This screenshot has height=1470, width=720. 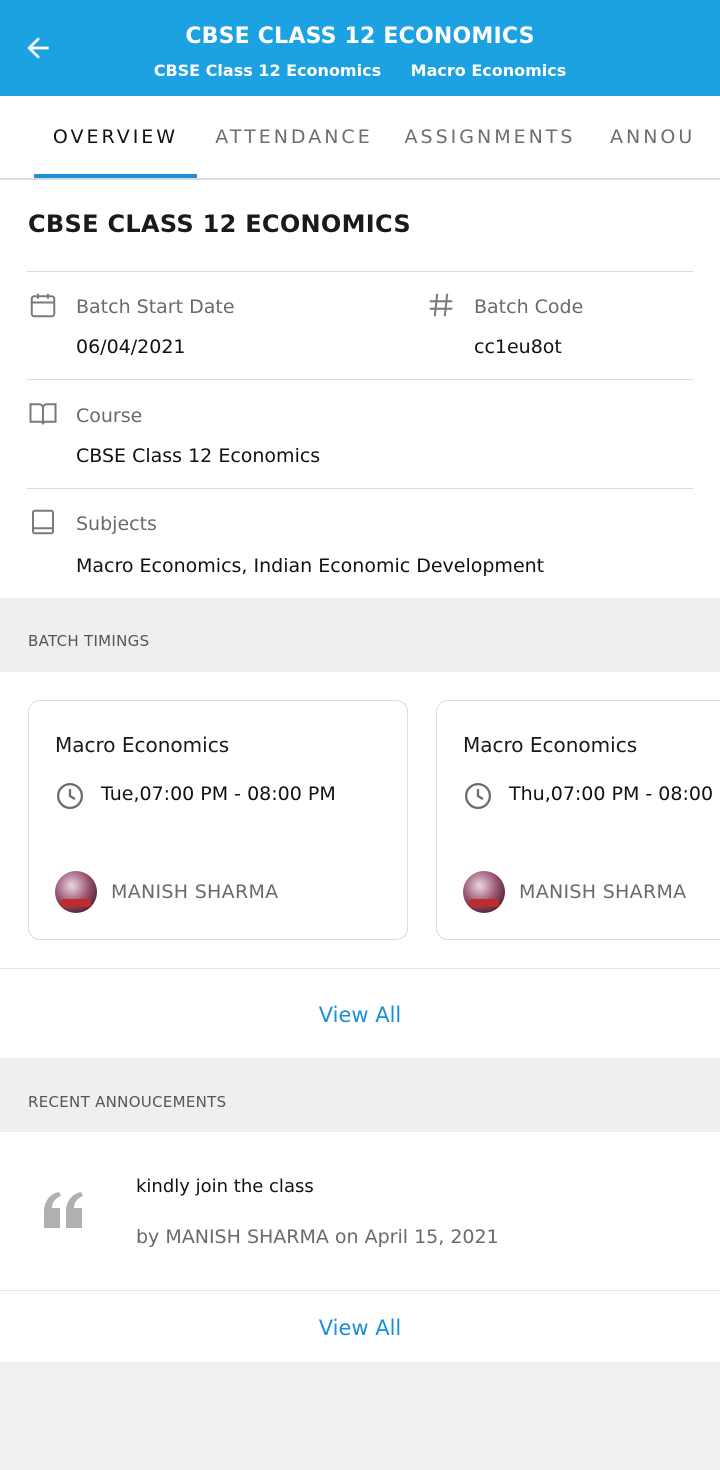 I want to click on tab-announcements: ANNOU, so click(x=650, y=137).